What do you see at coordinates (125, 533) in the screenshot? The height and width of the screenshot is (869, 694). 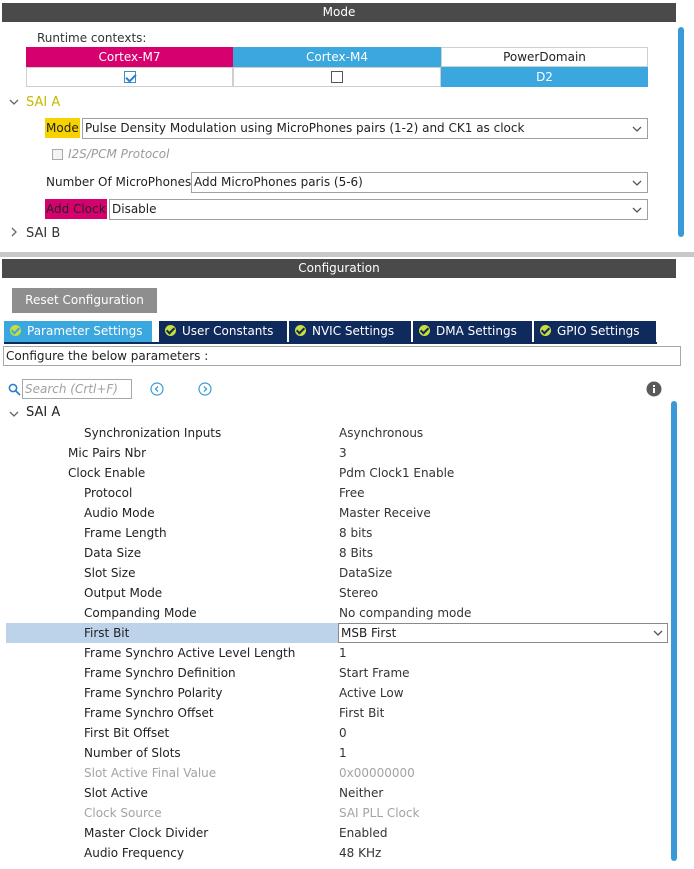 I see `parameter-name: Frame Length` at bounding box center [125, 533].